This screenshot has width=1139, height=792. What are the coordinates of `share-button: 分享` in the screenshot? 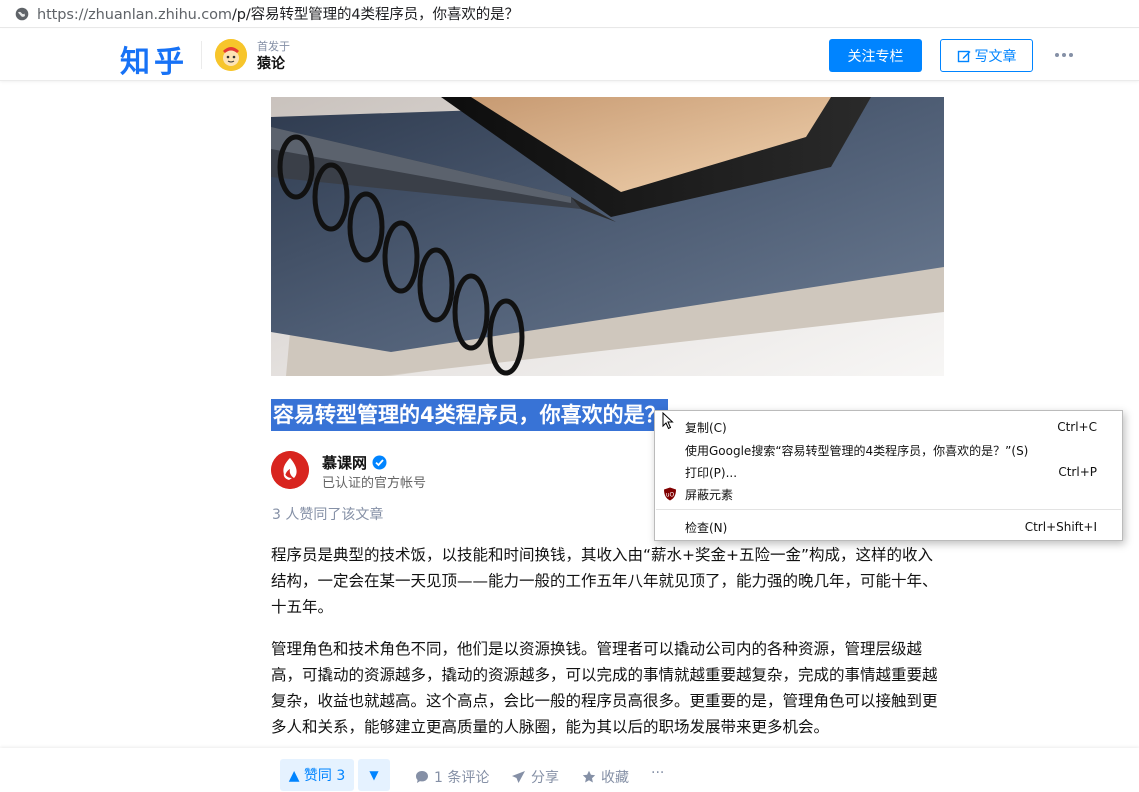 It's located at (535, 777).